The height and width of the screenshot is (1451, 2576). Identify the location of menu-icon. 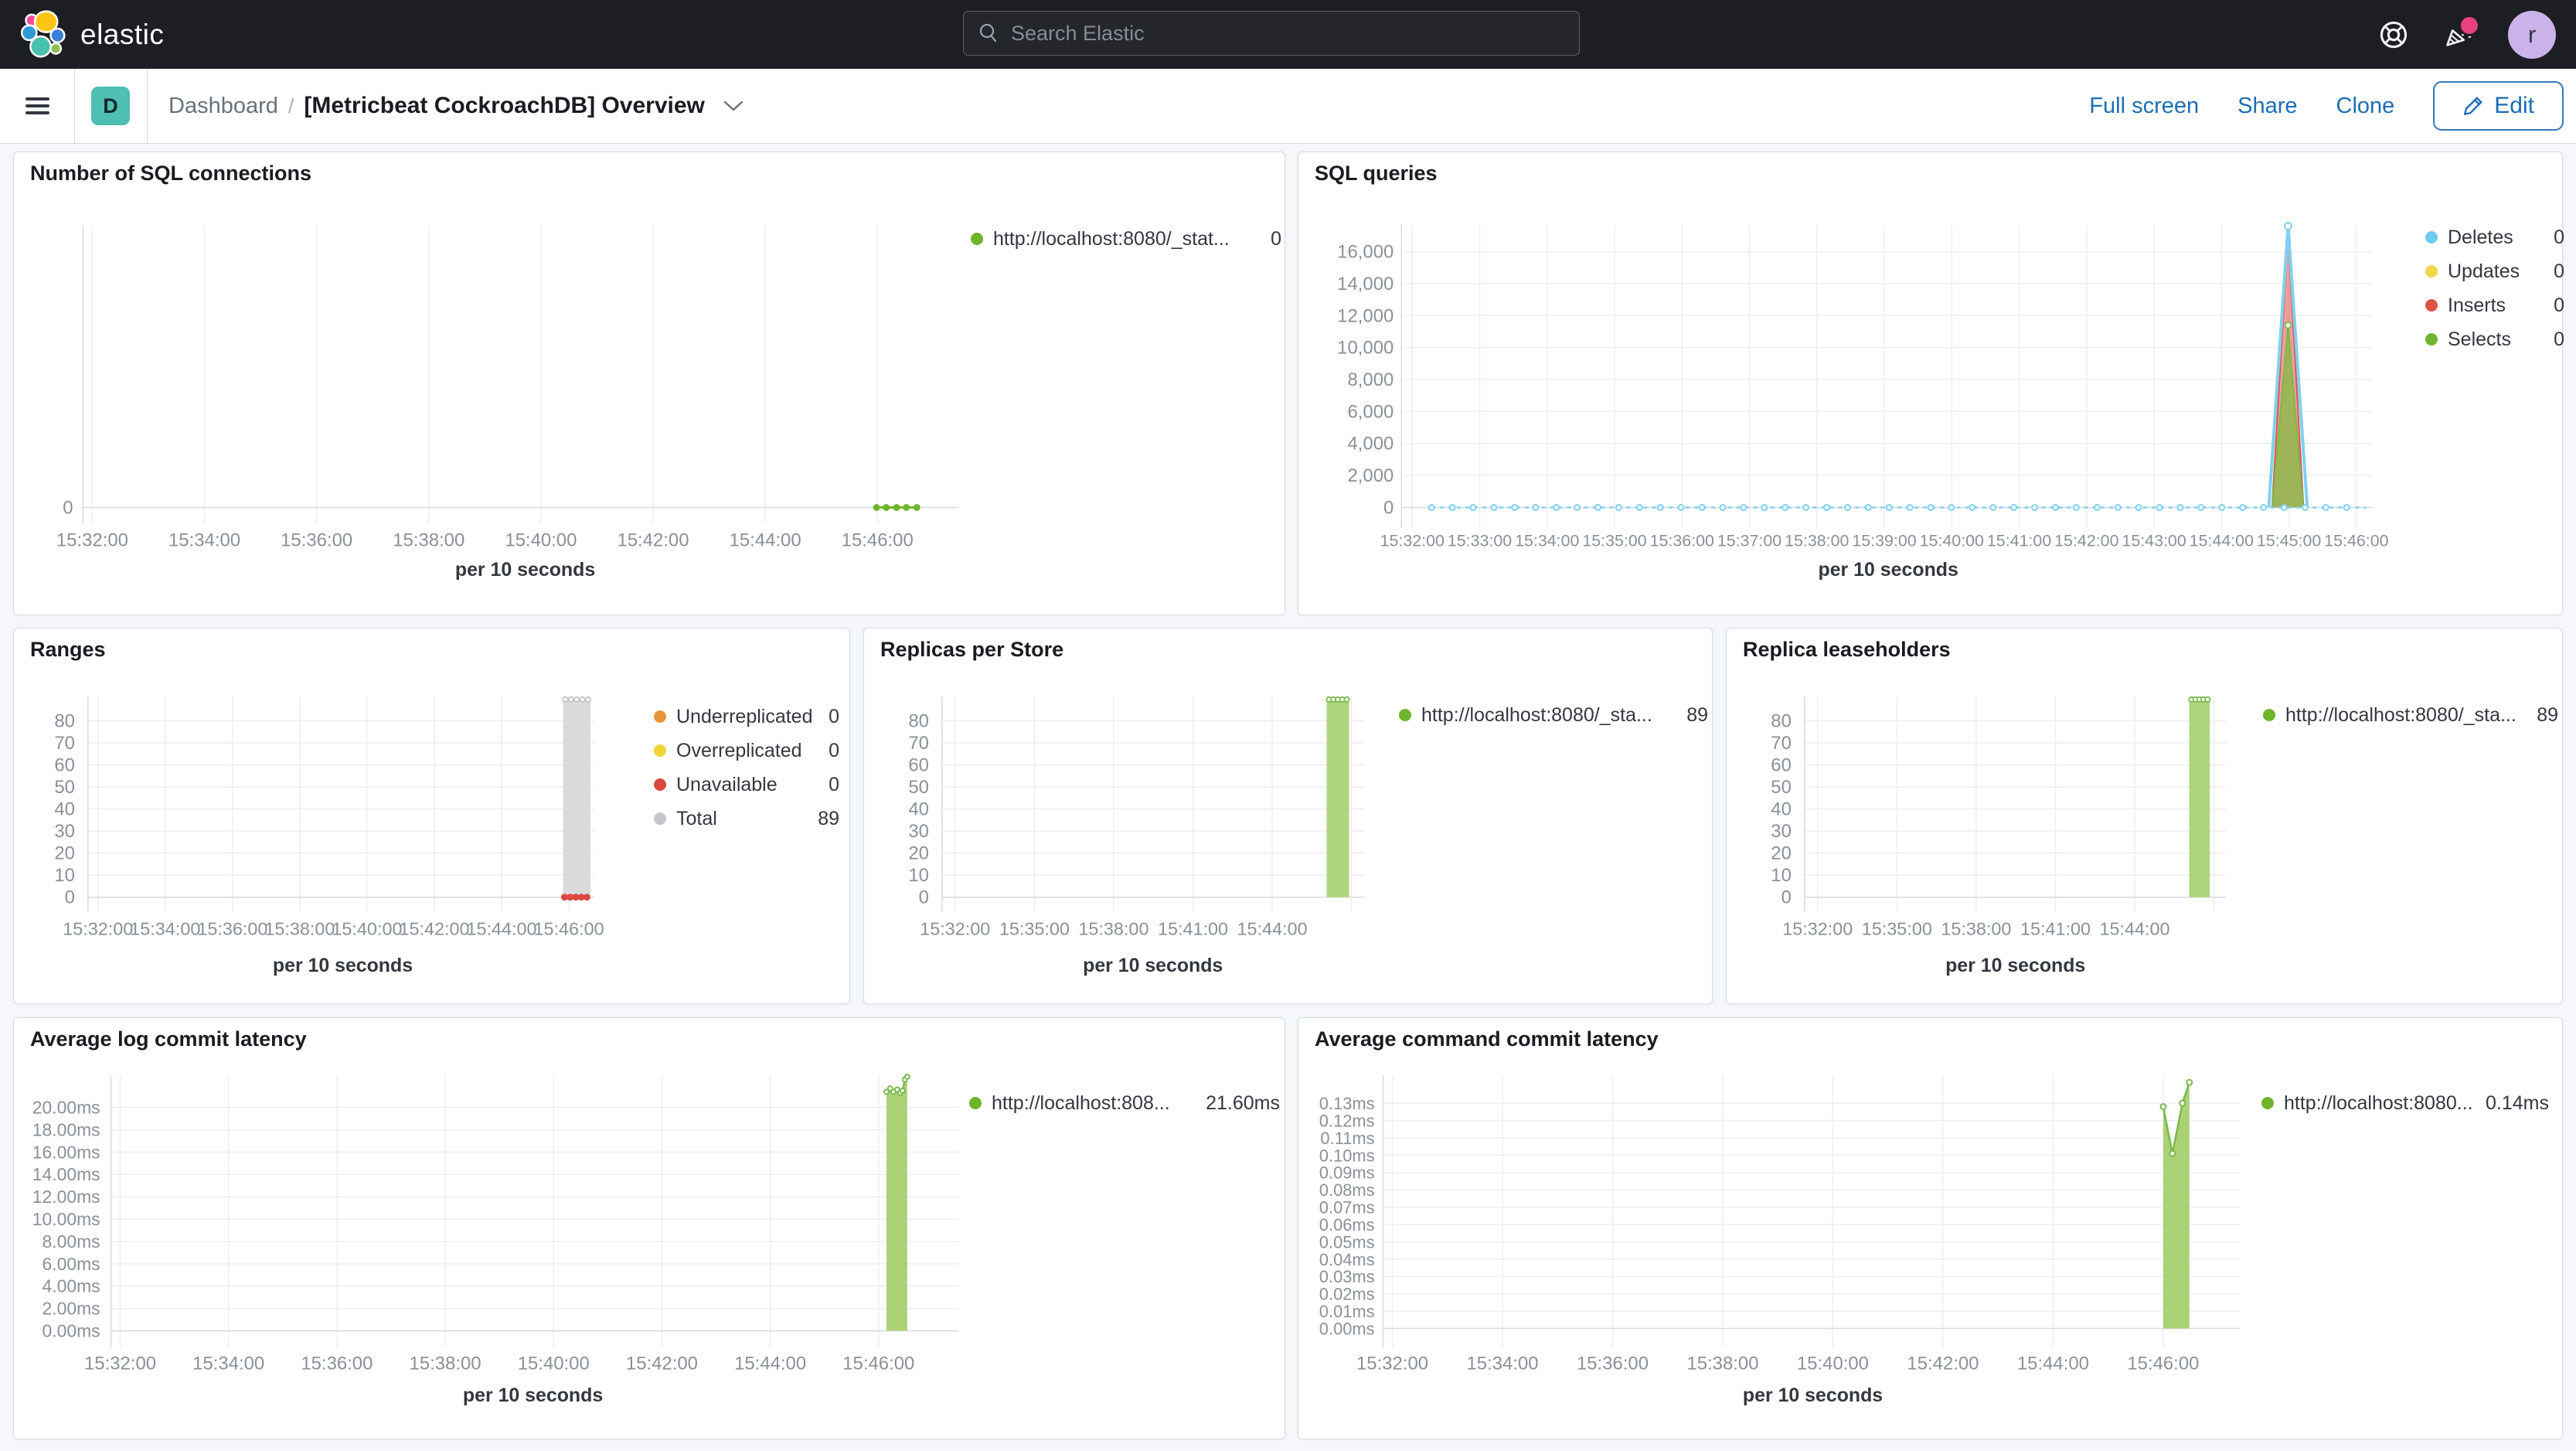
(37, 106).